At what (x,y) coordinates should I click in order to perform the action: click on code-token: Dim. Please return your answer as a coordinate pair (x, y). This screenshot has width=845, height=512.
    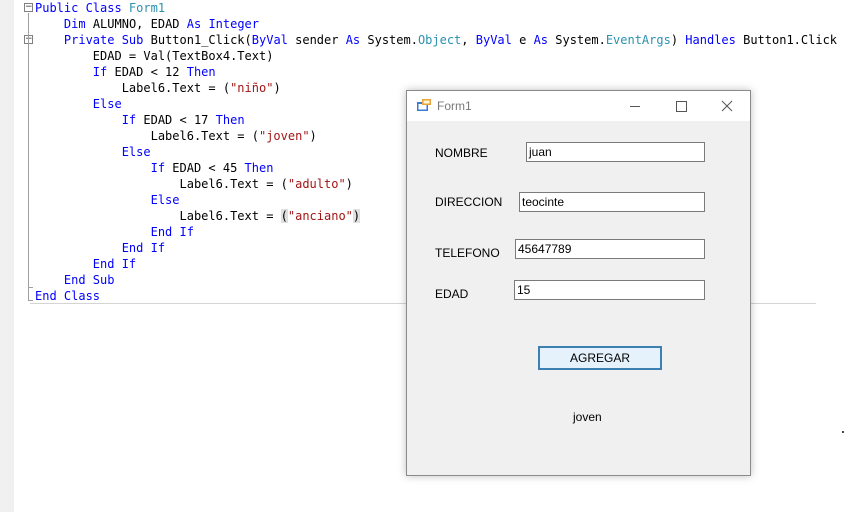
    Looking at the image, I should click on (74, 24).